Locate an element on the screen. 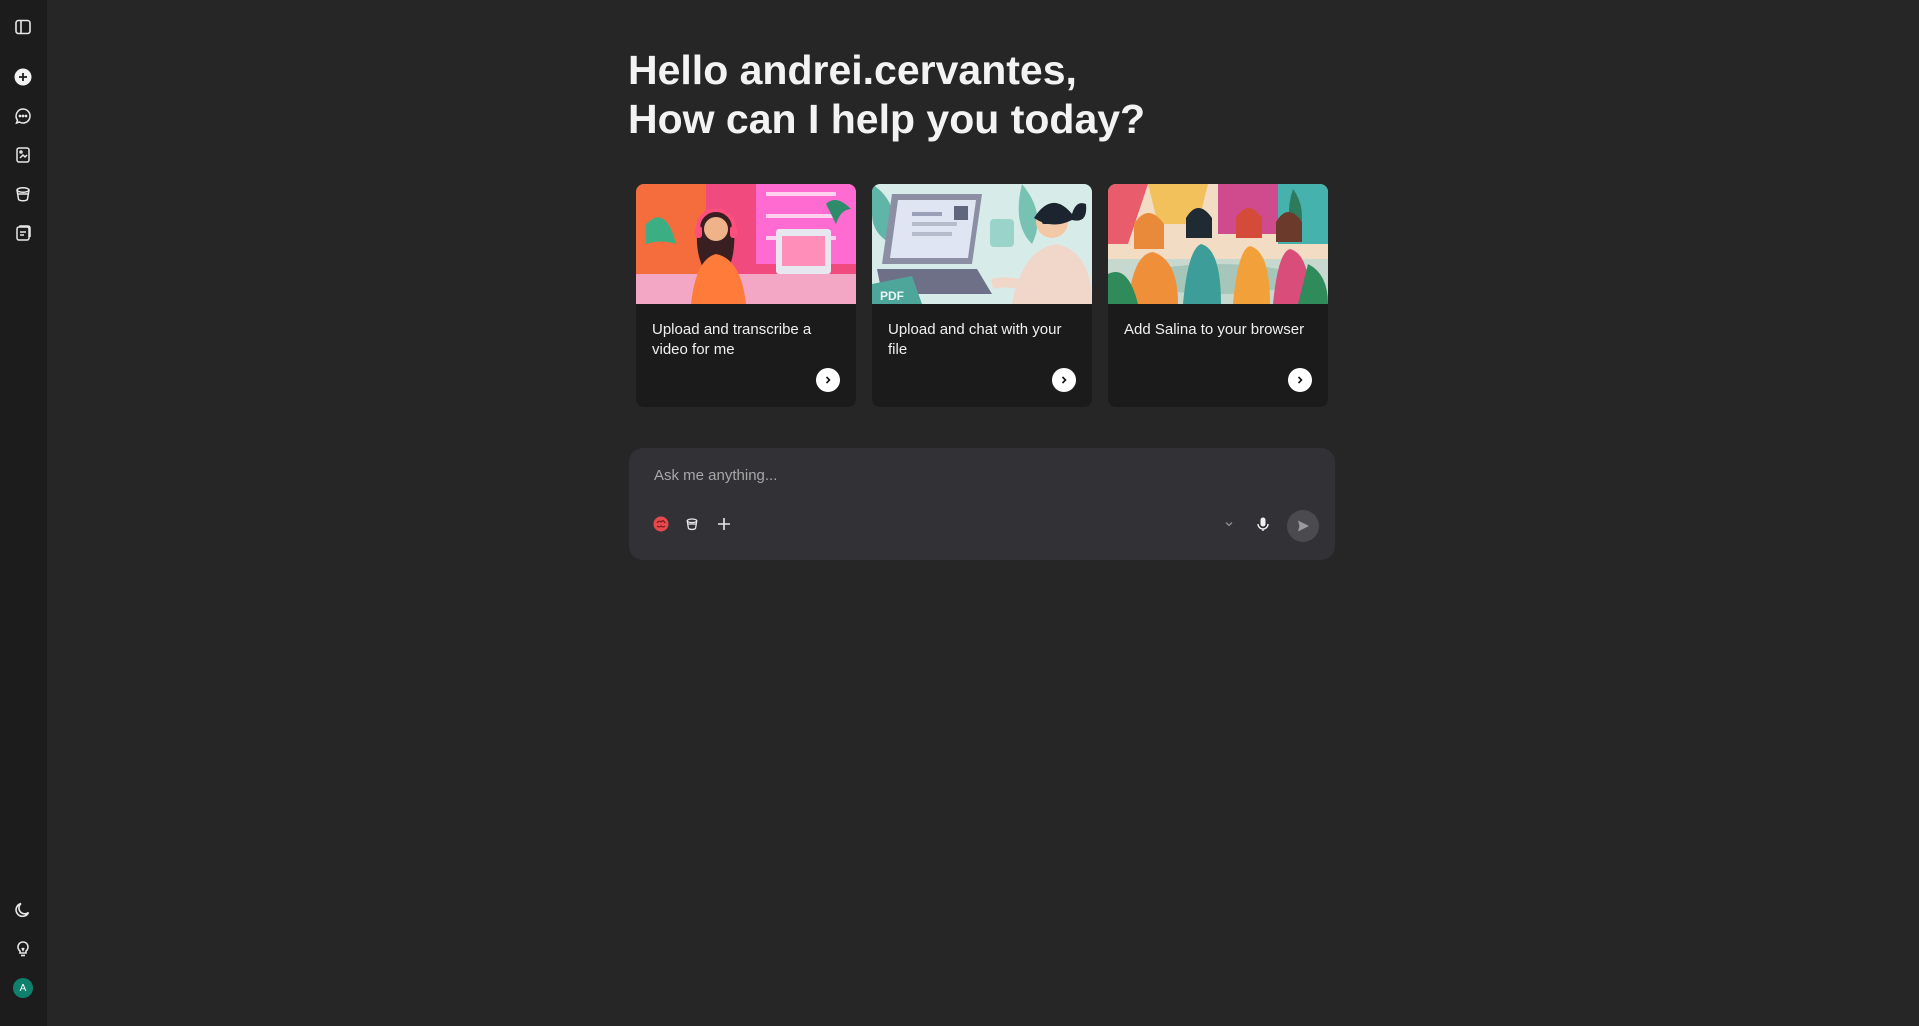 Image resolution: width=1919 pixels, height=1026 pixels. moon-icon is located at coordinates (23, 910).